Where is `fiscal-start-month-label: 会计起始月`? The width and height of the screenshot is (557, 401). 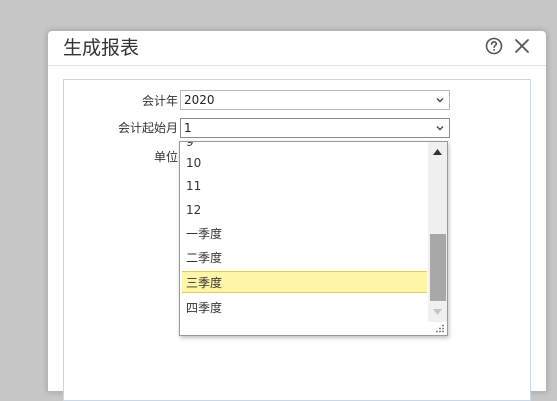
fiscal-start-month-label: 会计起始月 is located at coordinates (147, 128).